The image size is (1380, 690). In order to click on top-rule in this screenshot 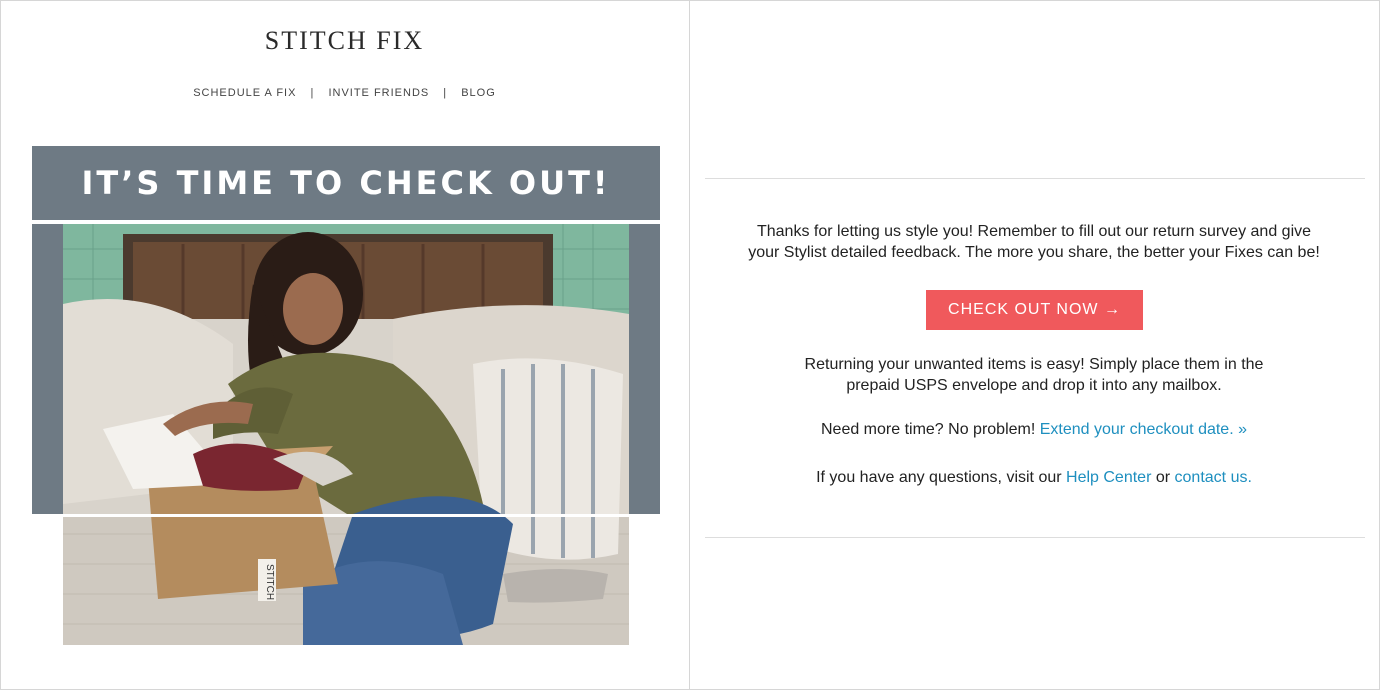, I will do `click(1035, 178)`.